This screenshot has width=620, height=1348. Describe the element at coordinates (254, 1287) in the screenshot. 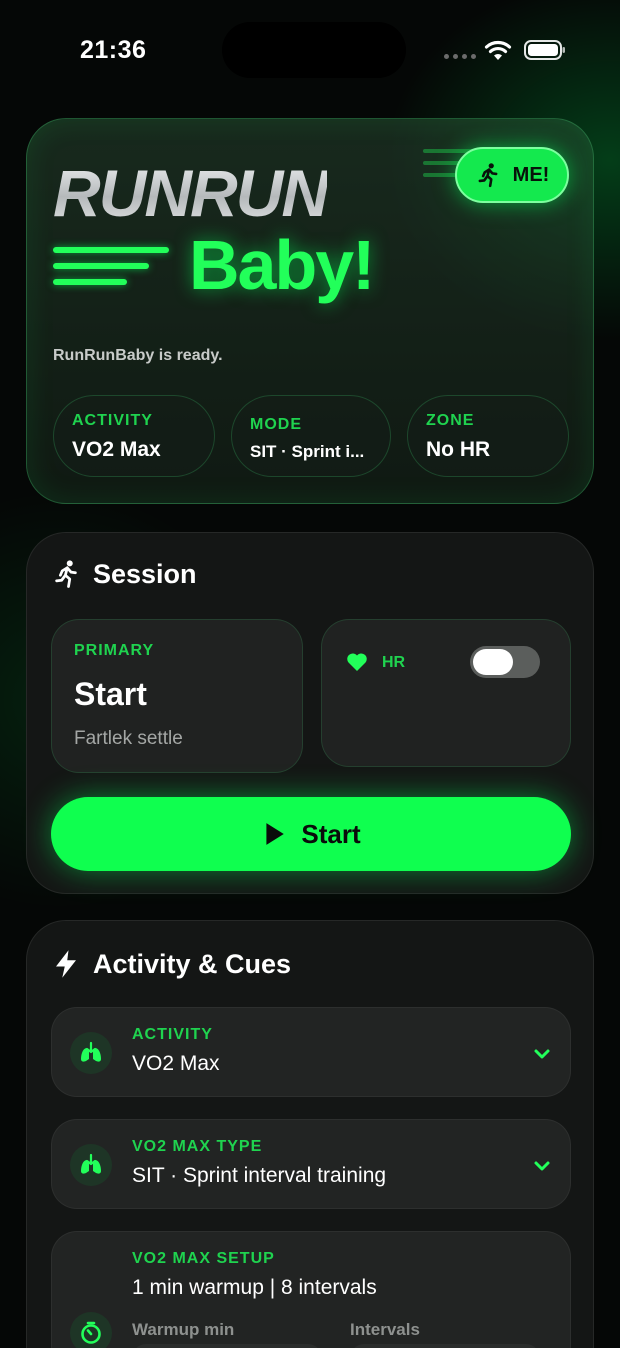

I see `setup-value: 1 min warmup | 8 intervals` at that location.